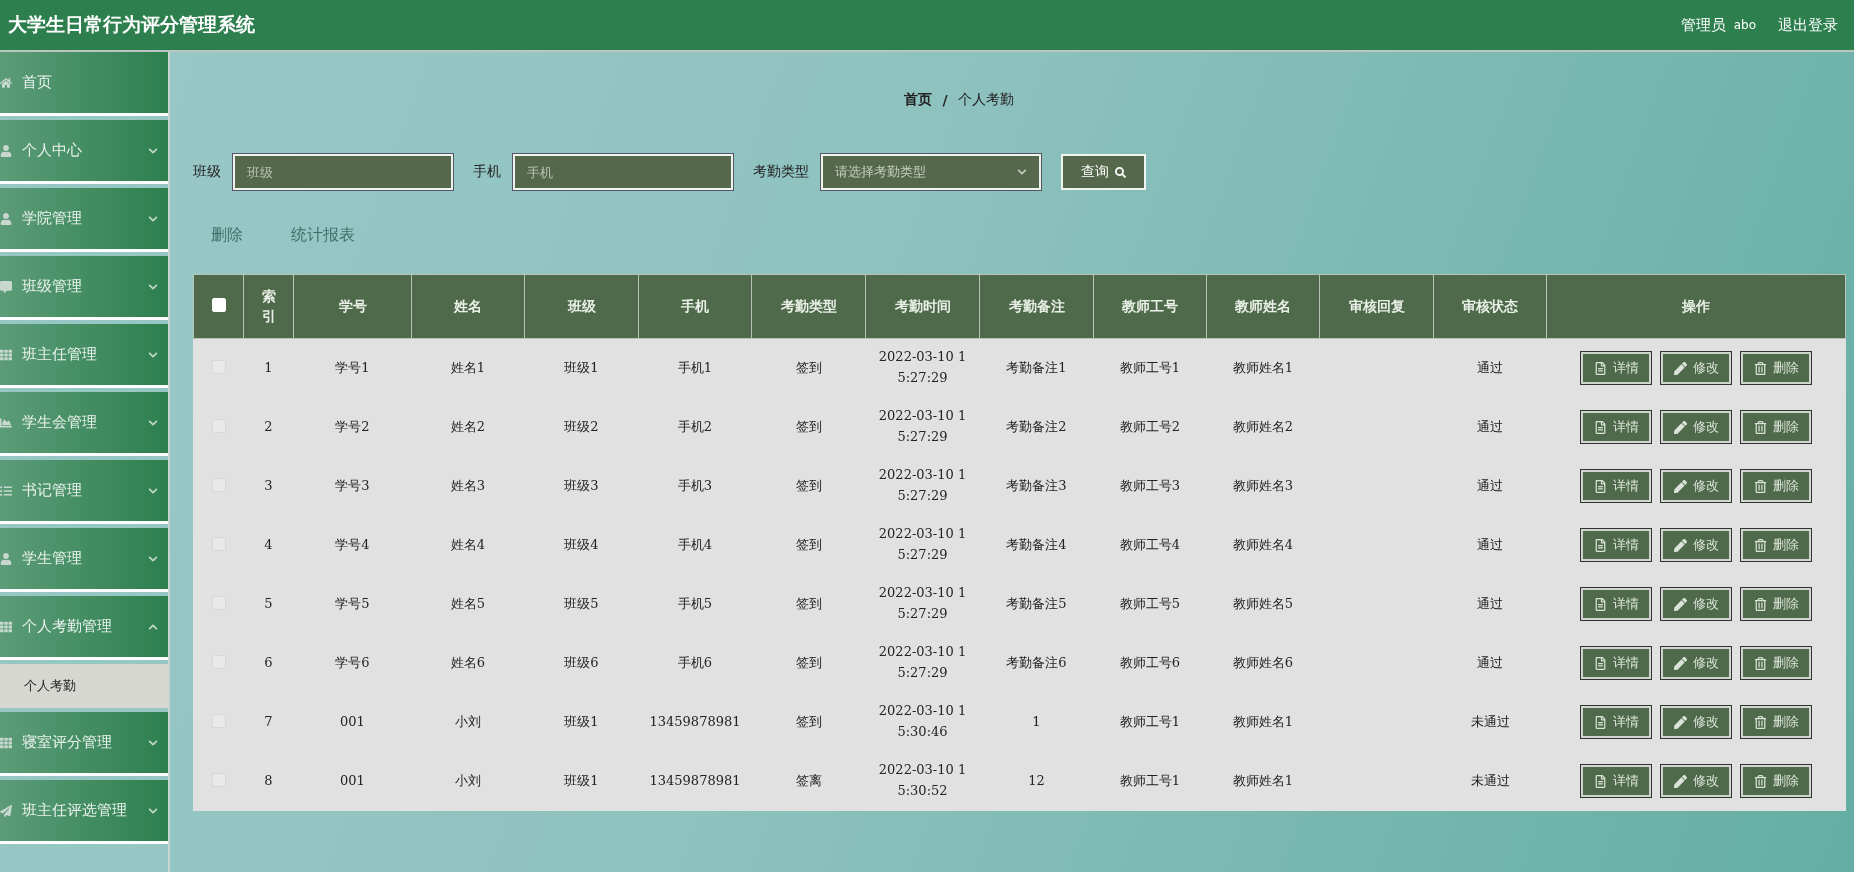 This screenshot has width=1854, height=872. Describe the element at coordinates (695, 306) in the screenshot. I see `column-header: 手机` at that location.